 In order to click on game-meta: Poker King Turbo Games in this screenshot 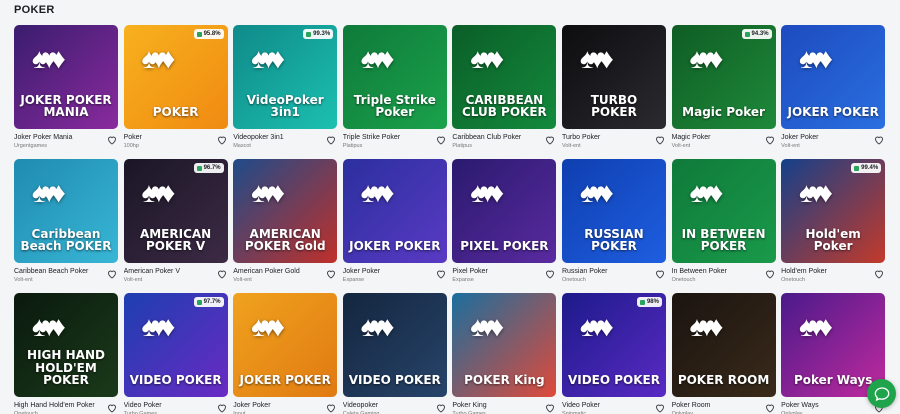, I will do `click(504, 407)`.